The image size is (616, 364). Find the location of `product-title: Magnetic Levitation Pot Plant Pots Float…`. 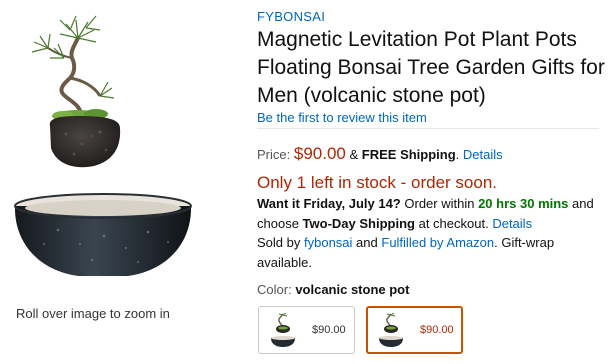

product-title: Magnetic Levitation Pot Plant Pots Float… is located at coordinates (431, 67).